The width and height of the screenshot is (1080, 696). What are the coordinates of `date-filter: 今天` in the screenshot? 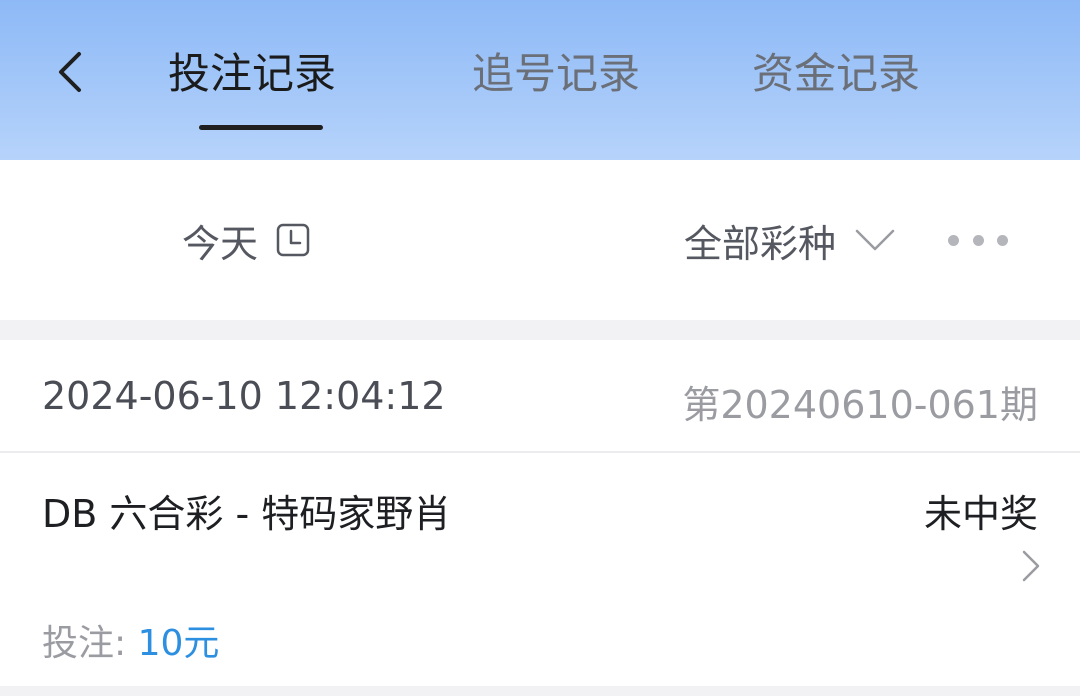 It's located at (246, 241).